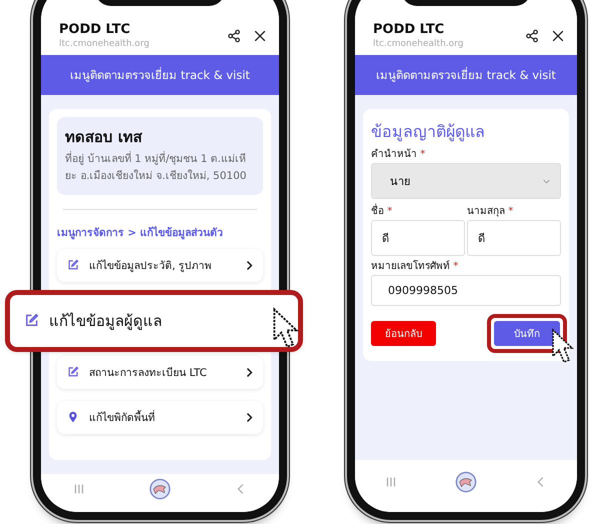 The image size is (601, 524). Describe the element at coordinates (73, 417) in the screenshot. I see `map-pin-icon` at that location.